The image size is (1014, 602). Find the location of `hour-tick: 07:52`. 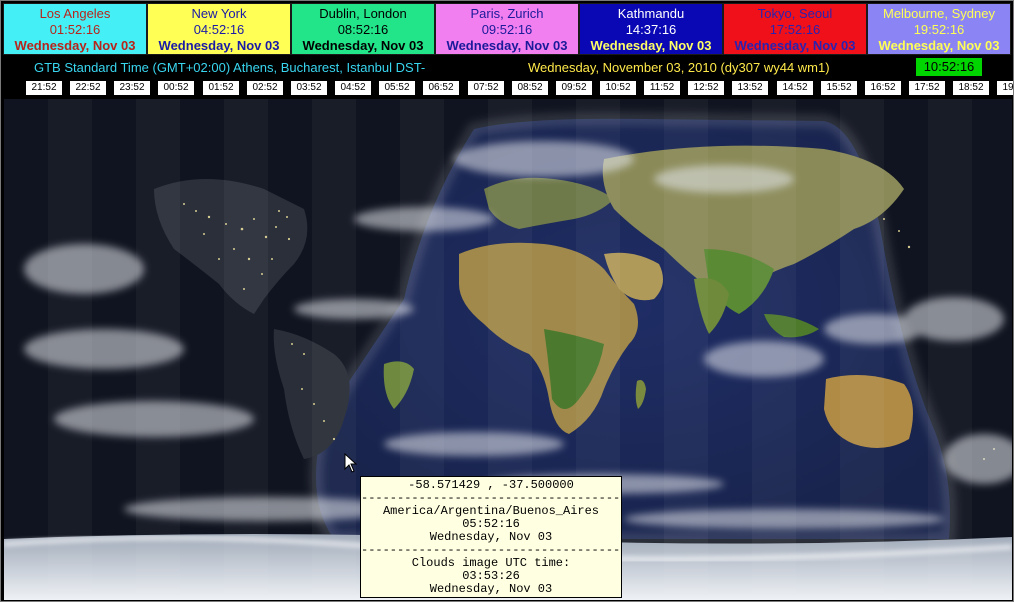

hour-tick: 07:52 is located at coordinates (486, 88).